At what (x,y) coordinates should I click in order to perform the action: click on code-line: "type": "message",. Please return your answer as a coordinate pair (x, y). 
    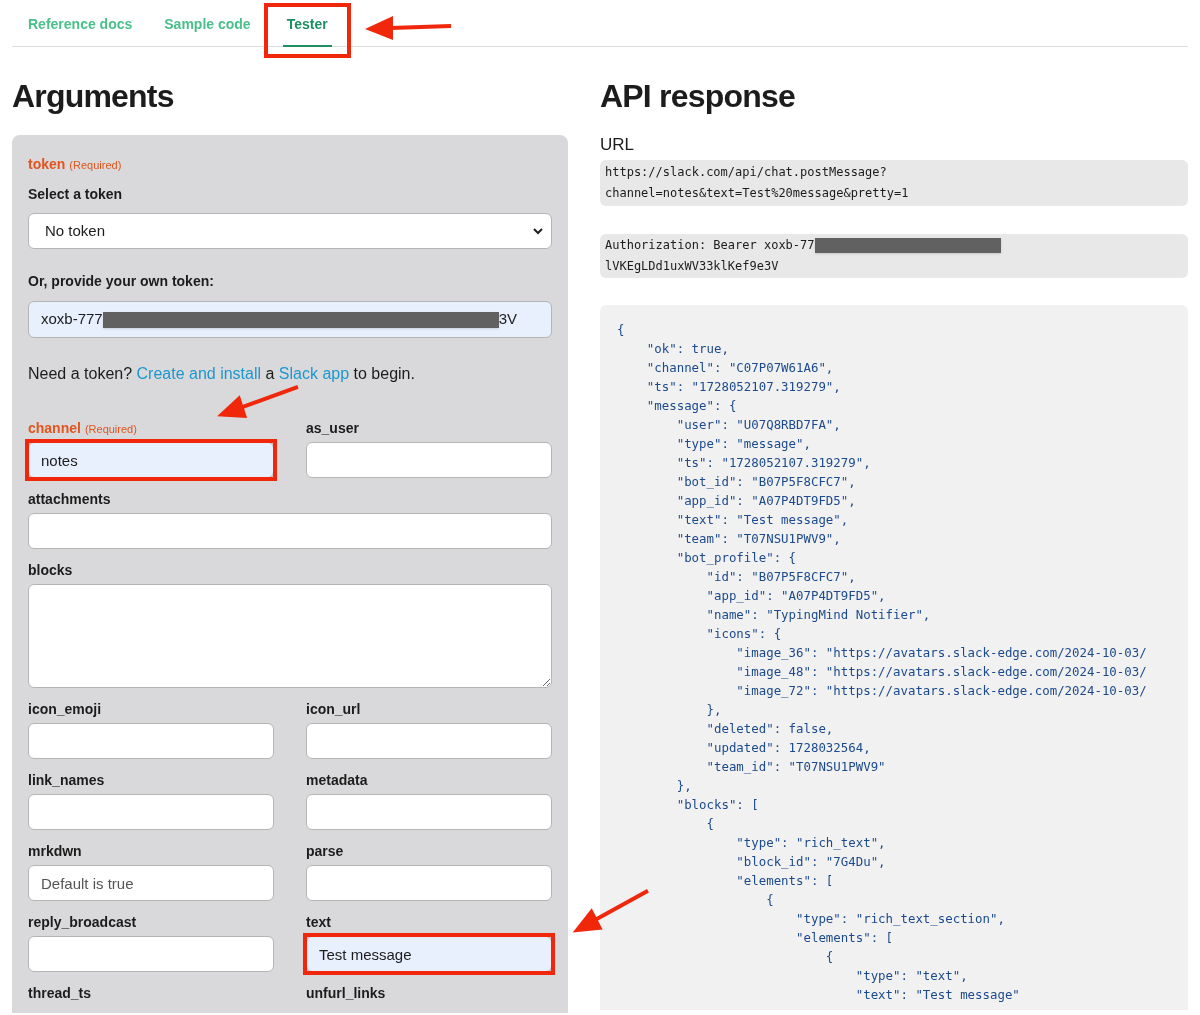
    Looking at the image, I should click on (743, 444).